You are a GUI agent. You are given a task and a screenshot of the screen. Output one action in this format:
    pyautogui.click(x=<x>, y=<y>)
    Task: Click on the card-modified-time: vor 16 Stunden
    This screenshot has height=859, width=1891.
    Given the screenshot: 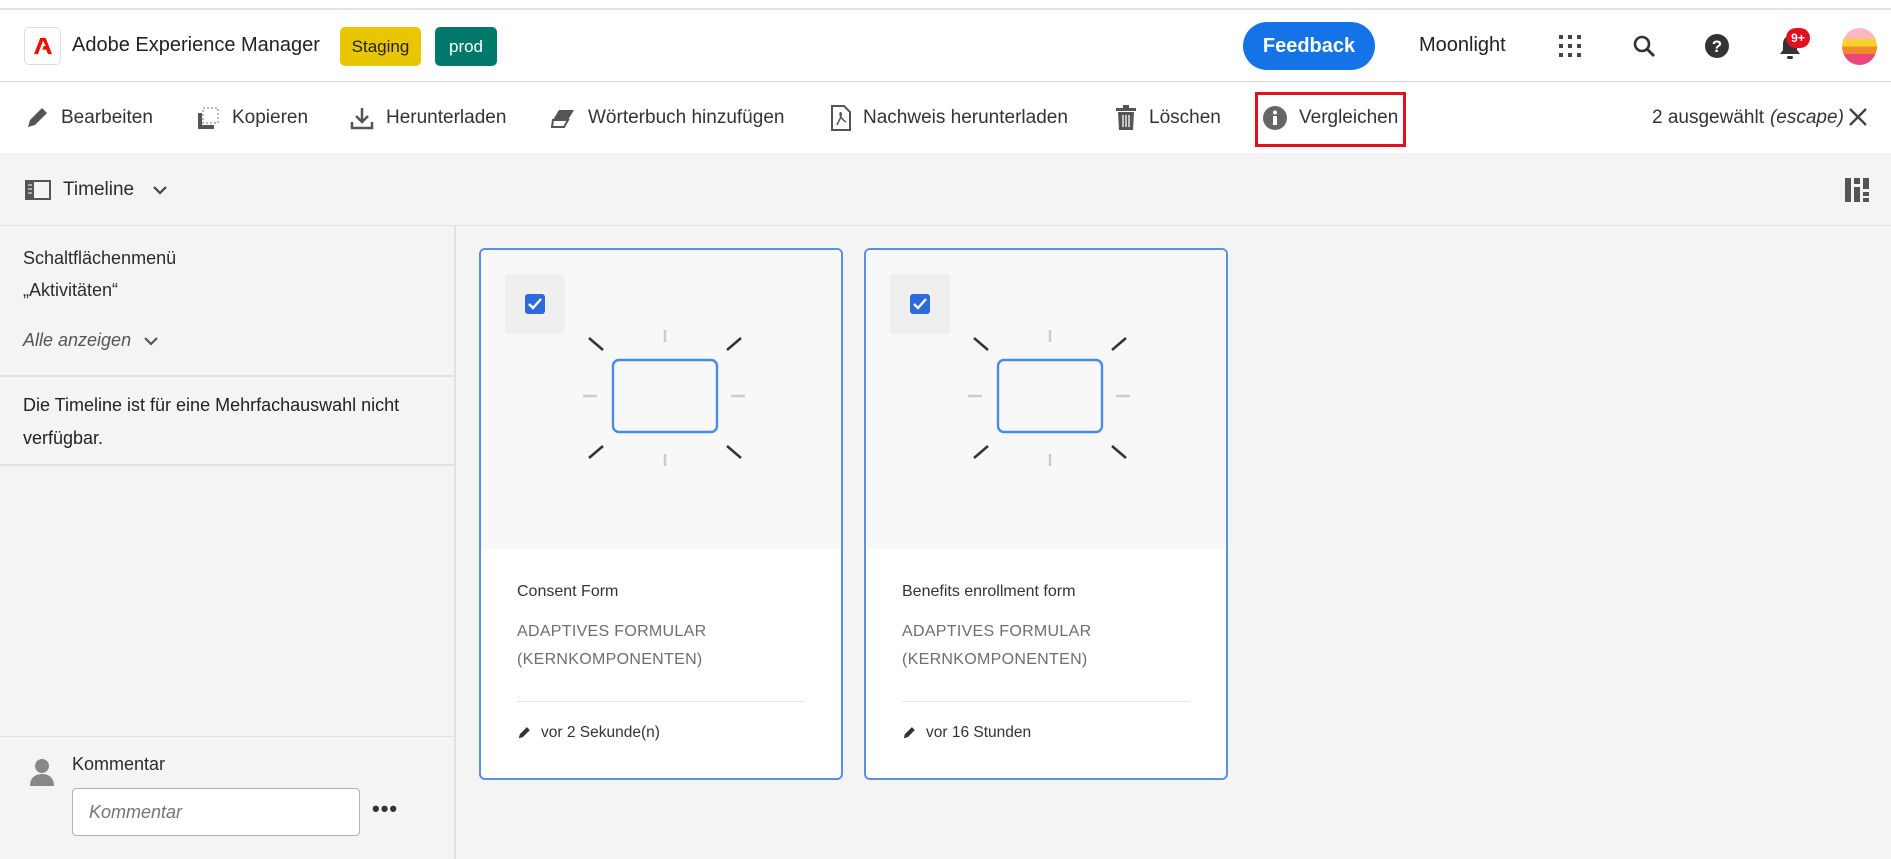 What is the action you would take?
    pyautogui.click(x=979, y=732)
    